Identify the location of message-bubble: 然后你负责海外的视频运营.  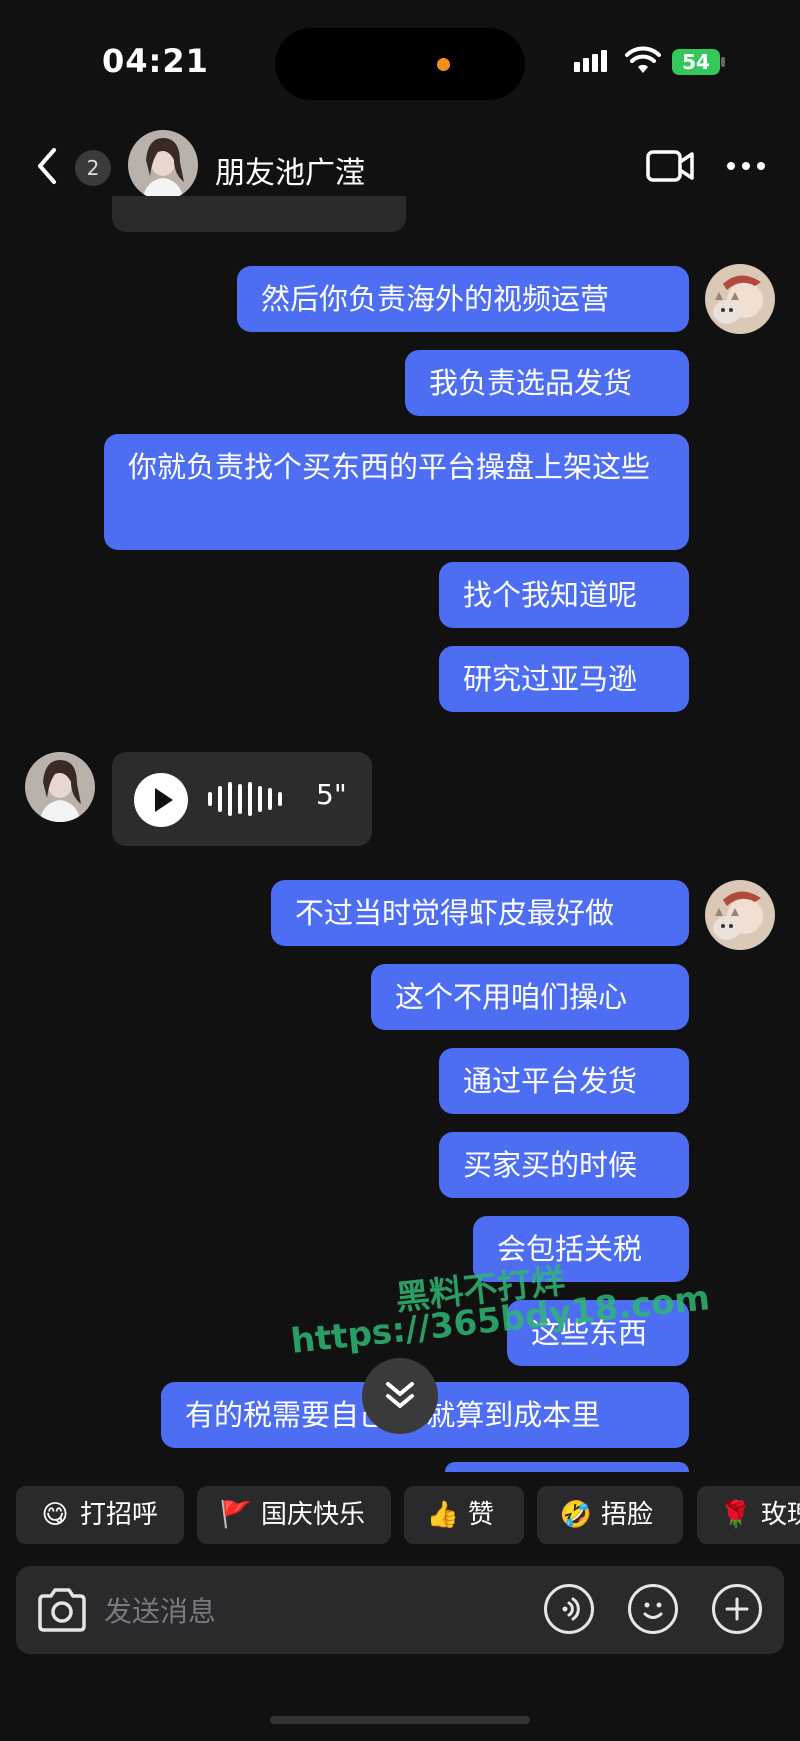
(463, 299).